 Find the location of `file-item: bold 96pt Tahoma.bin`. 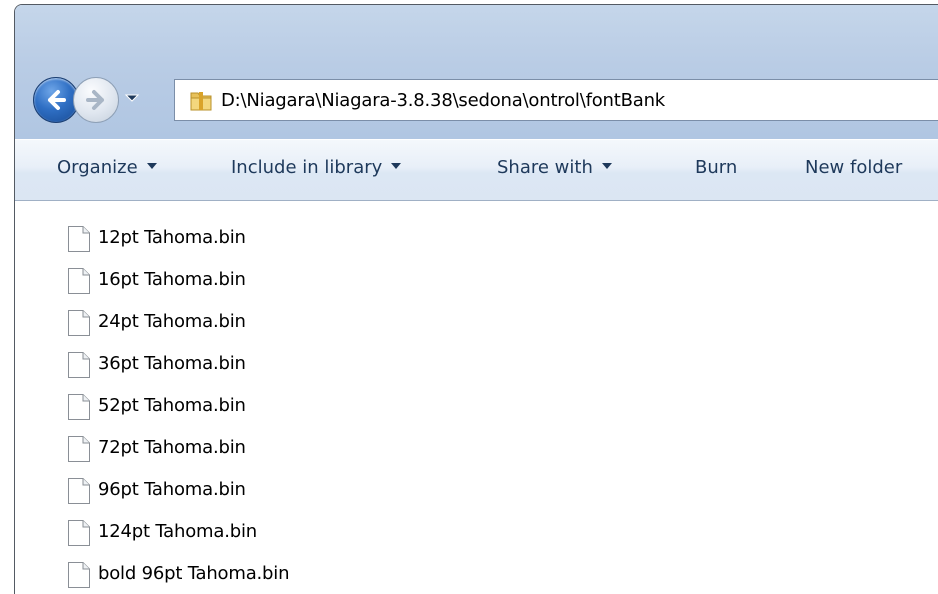

file-item: bold 96pt Tahoma.bin is located at coordinates (367, 575).